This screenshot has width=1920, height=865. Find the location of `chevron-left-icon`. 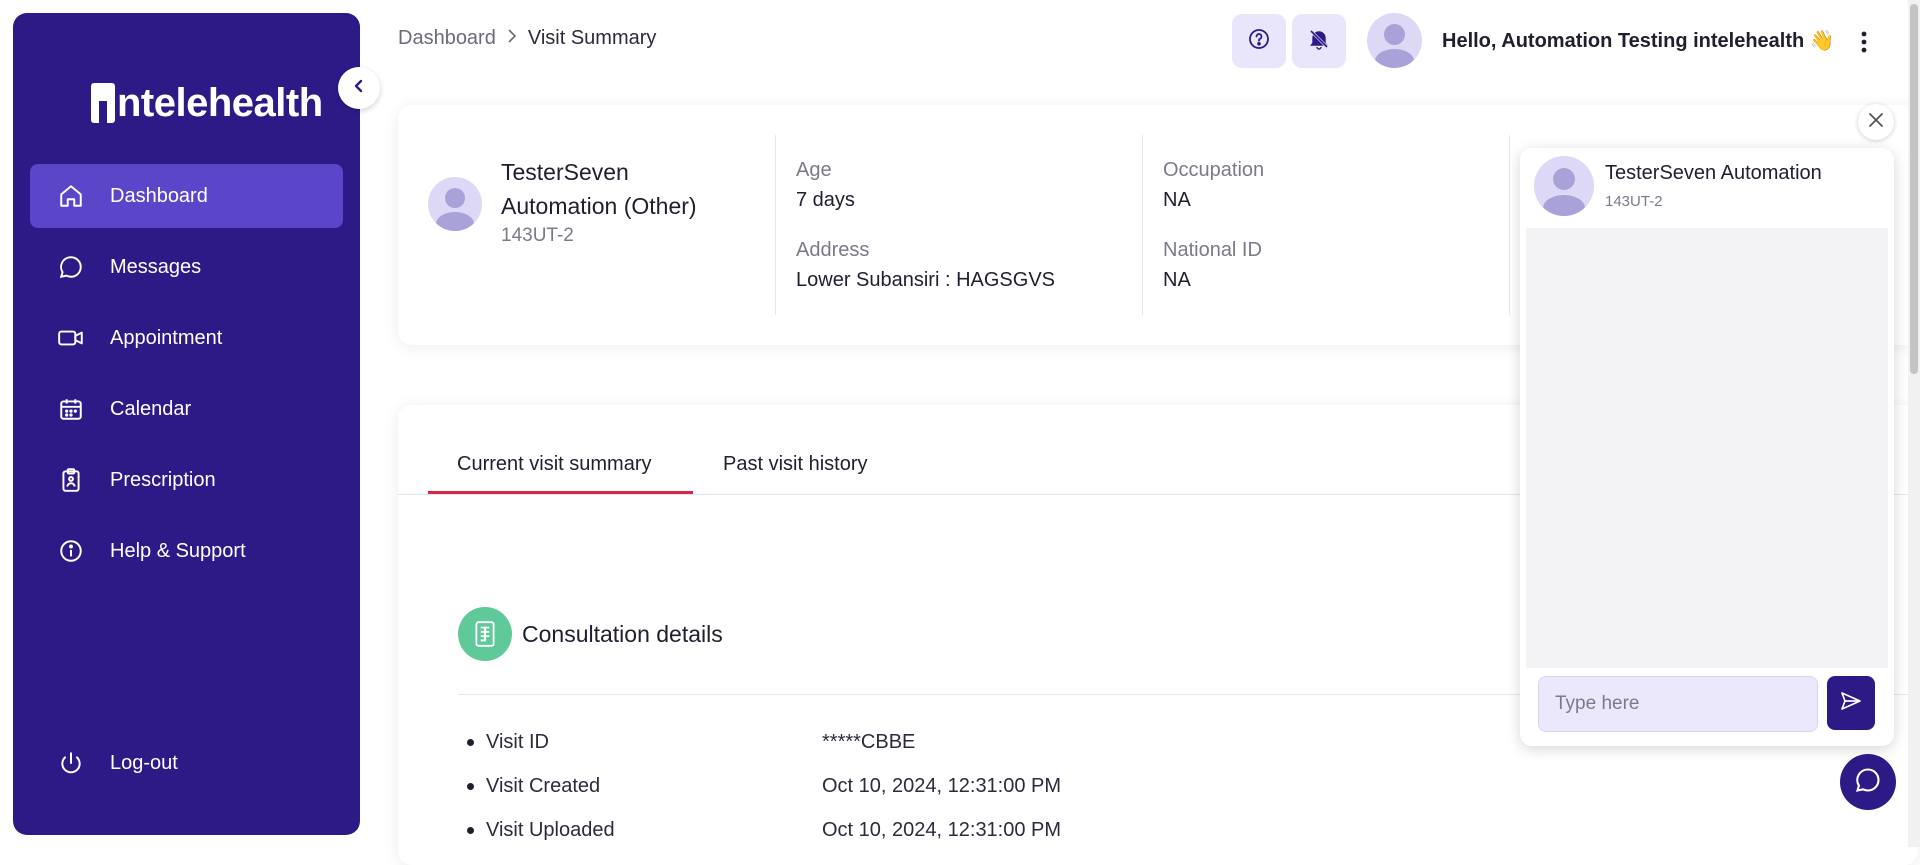

chevron-left-icon is located at coordinates (359, 88).